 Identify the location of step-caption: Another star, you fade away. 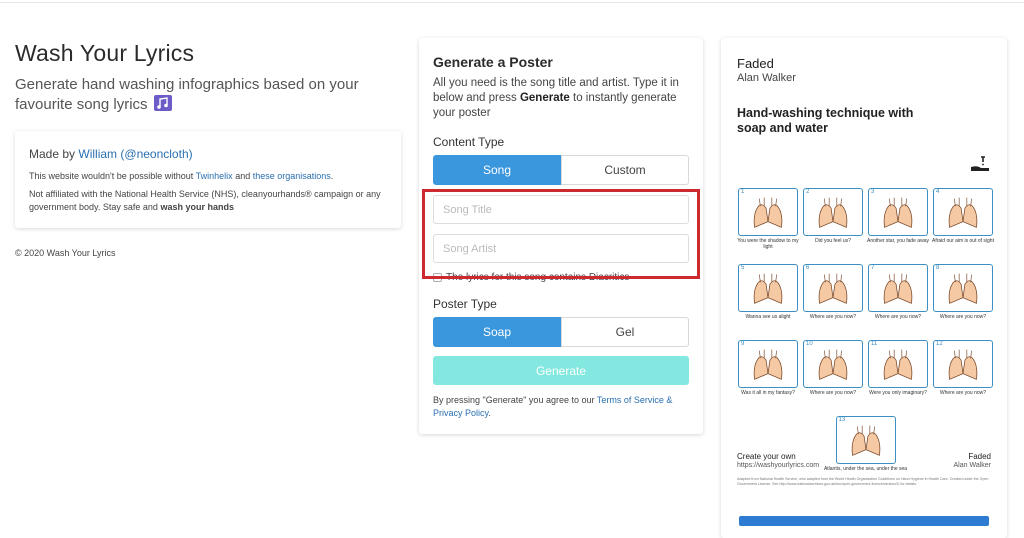
(898, 241).